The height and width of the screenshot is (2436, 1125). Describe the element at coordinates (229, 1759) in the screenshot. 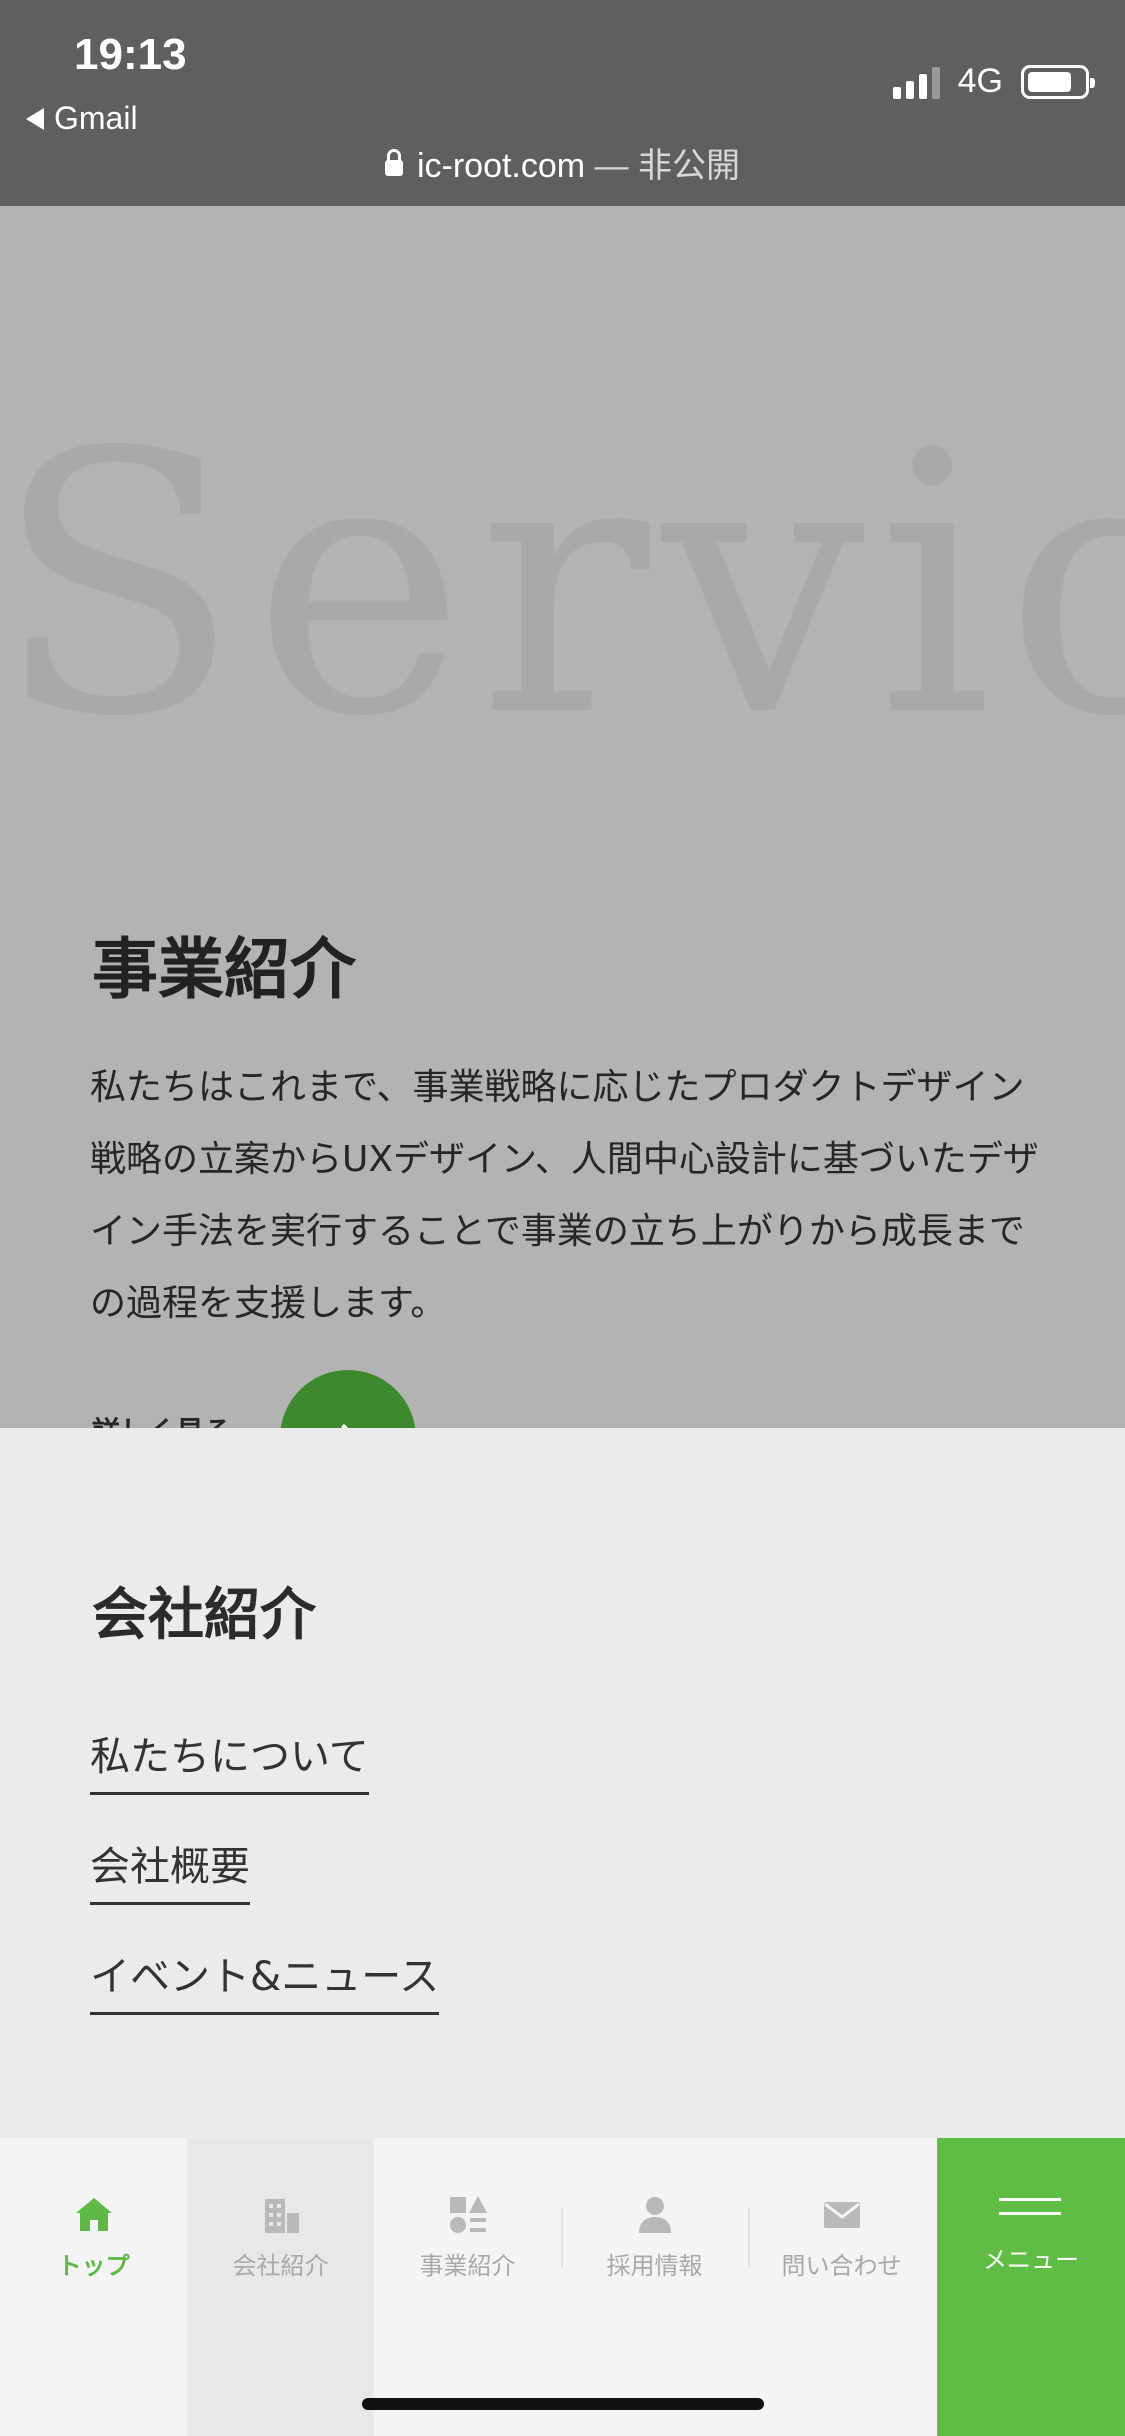

I see `menu-link-about-us: 私たちについて` at that location.